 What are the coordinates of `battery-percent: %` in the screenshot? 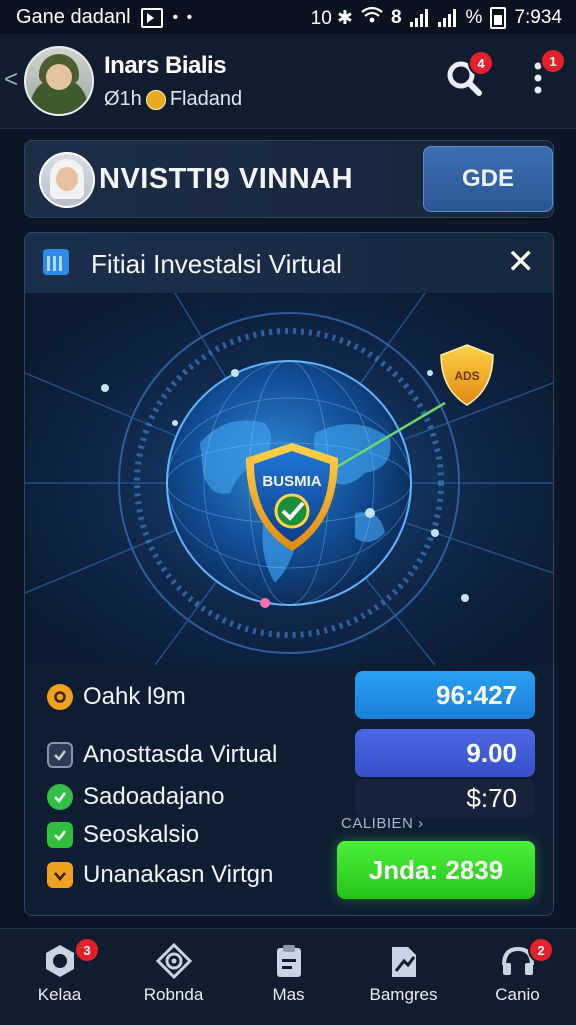 It's located at (474, 17).